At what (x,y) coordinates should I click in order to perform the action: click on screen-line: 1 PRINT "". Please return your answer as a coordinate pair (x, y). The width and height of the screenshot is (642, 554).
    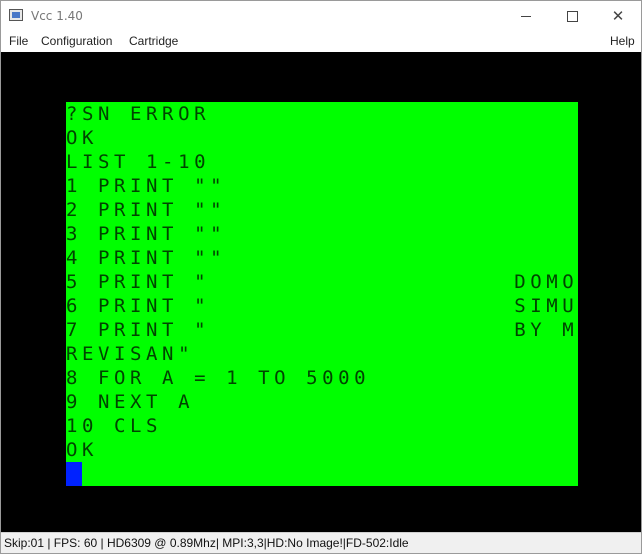
    Looking at the image, I should click on (146, 186).